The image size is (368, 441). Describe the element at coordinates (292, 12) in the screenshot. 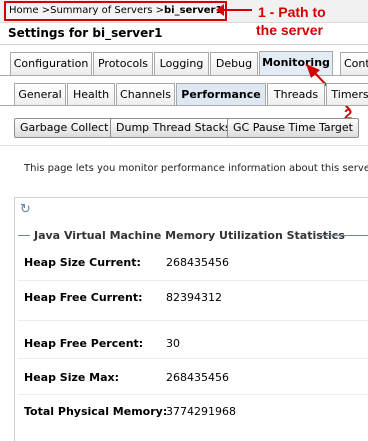

I see `annotation-1-line1: 1 - Path to` at that location.